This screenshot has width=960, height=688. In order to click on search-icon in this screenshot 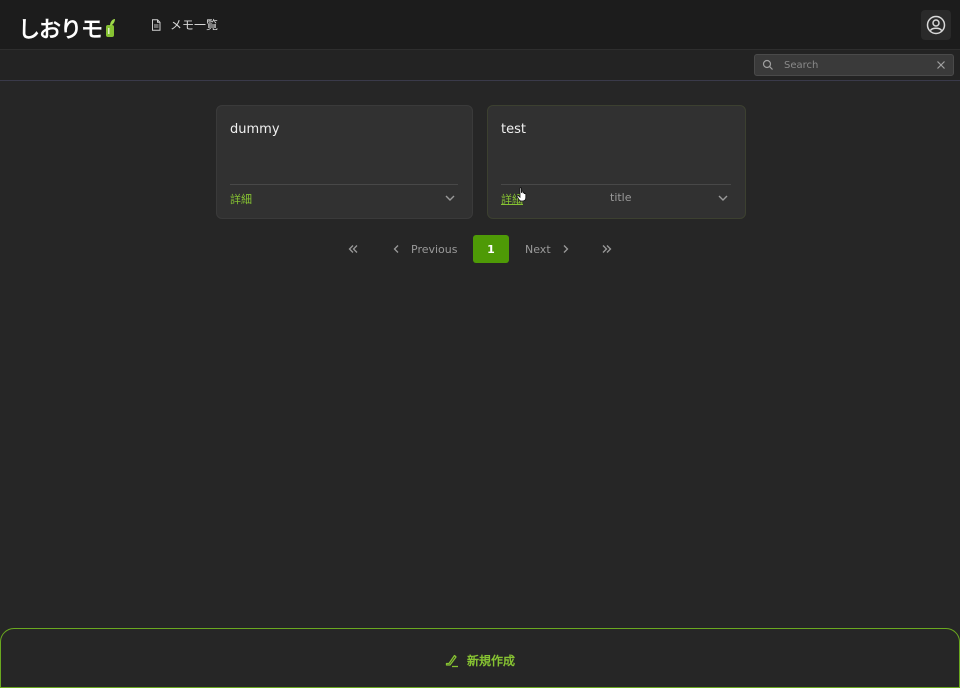, I will do `click(767, 64)`.